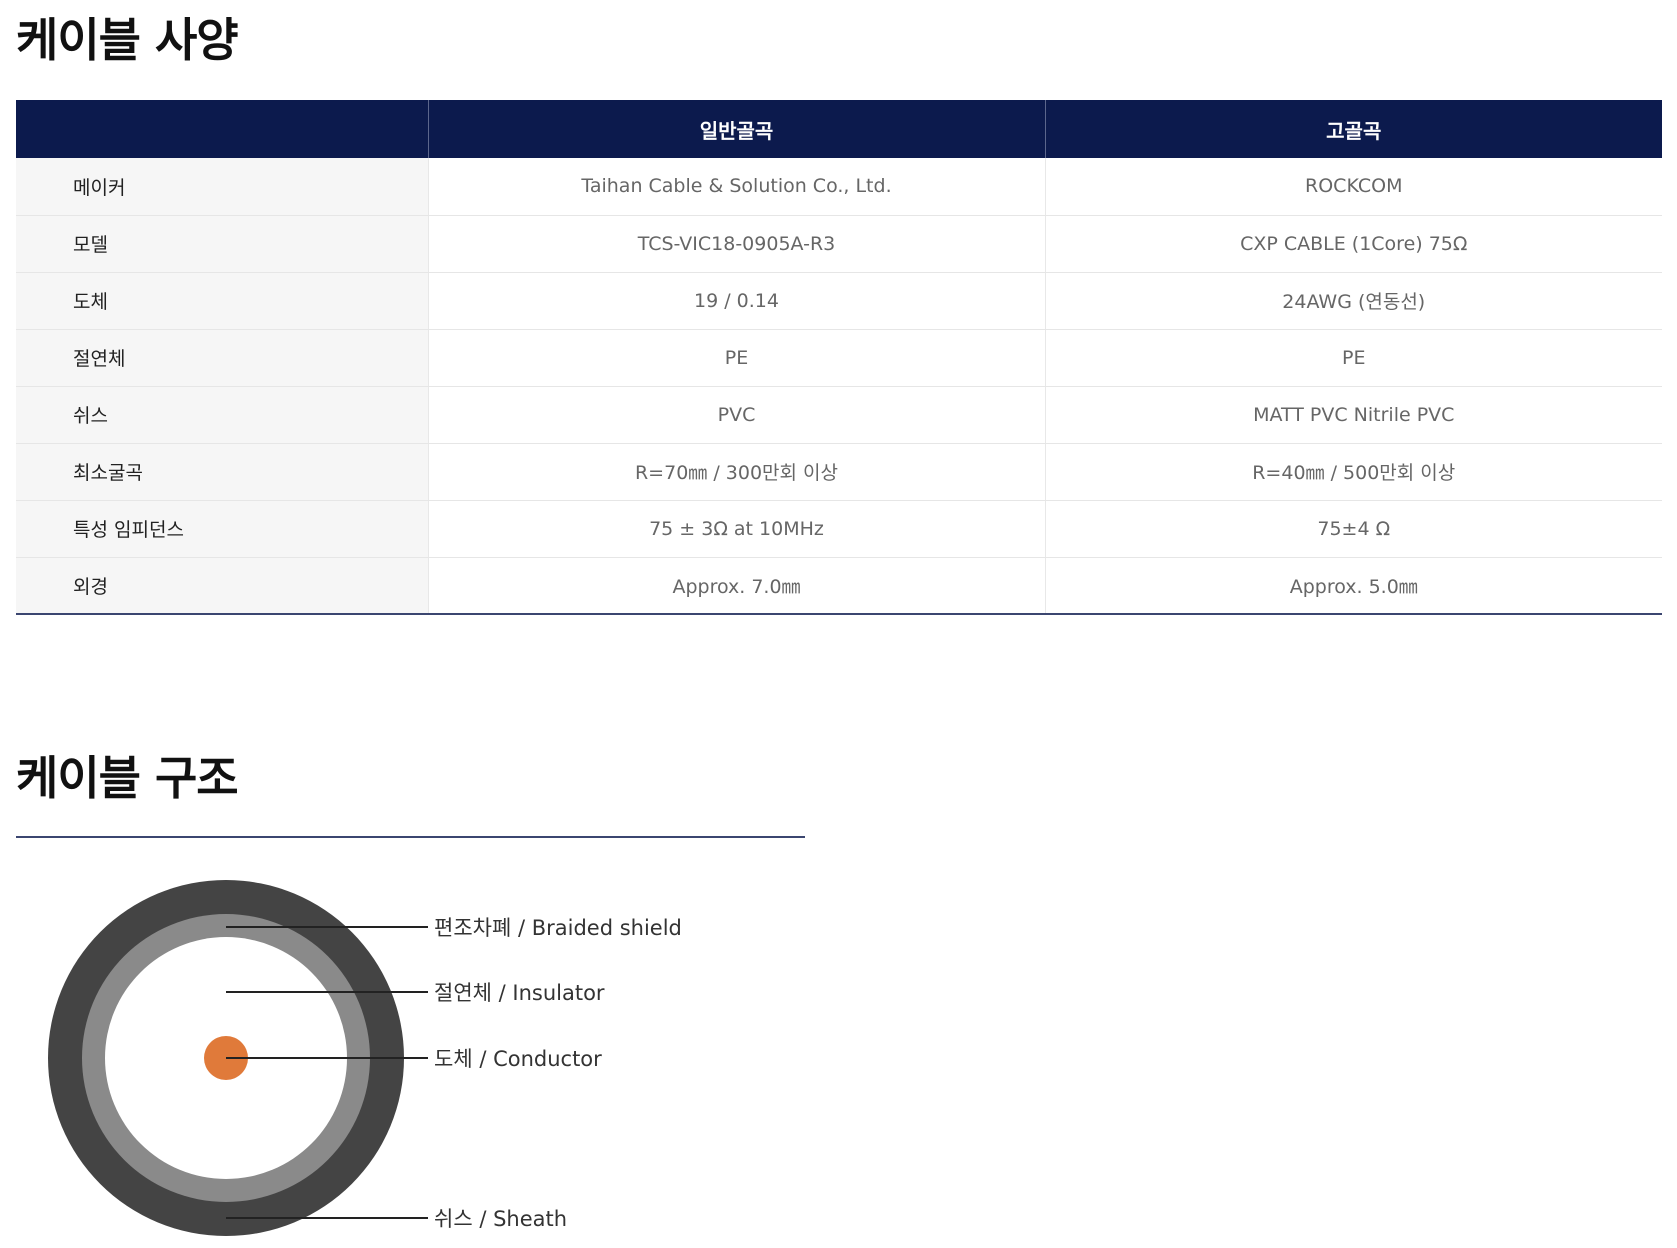  Describe the element at coordinates (222, 529) in the screenshot. I see `row-label: 특성 임피던스` at that location.